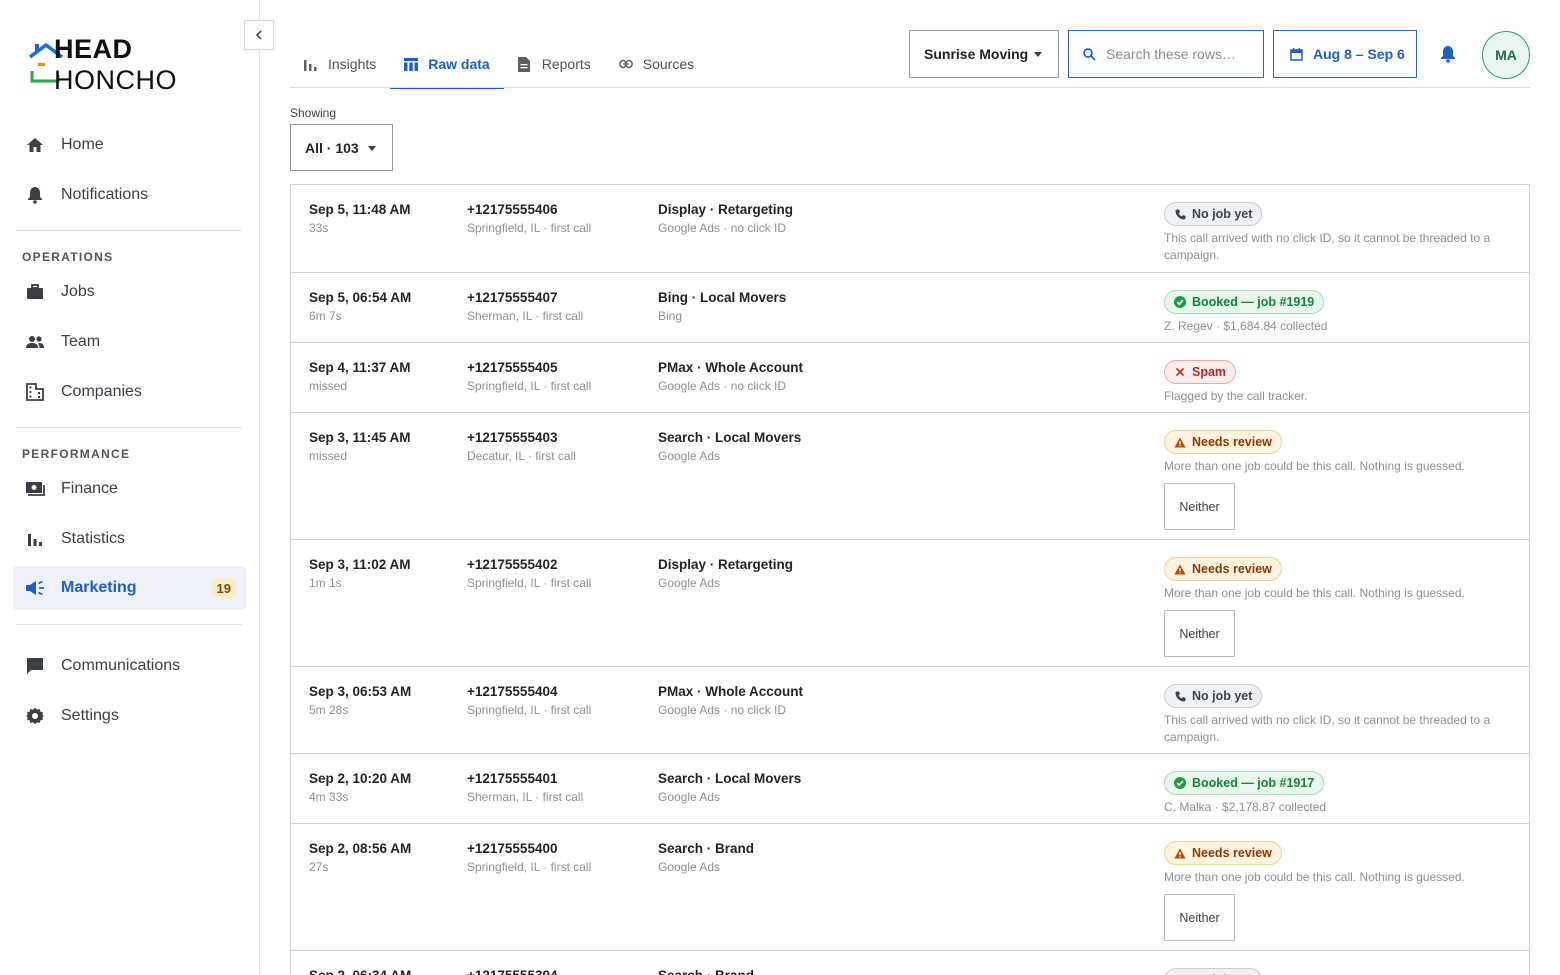  I want to click on call-time-cell: Sep 3, 06:53 AM 5m 28s, so click(360, 701).